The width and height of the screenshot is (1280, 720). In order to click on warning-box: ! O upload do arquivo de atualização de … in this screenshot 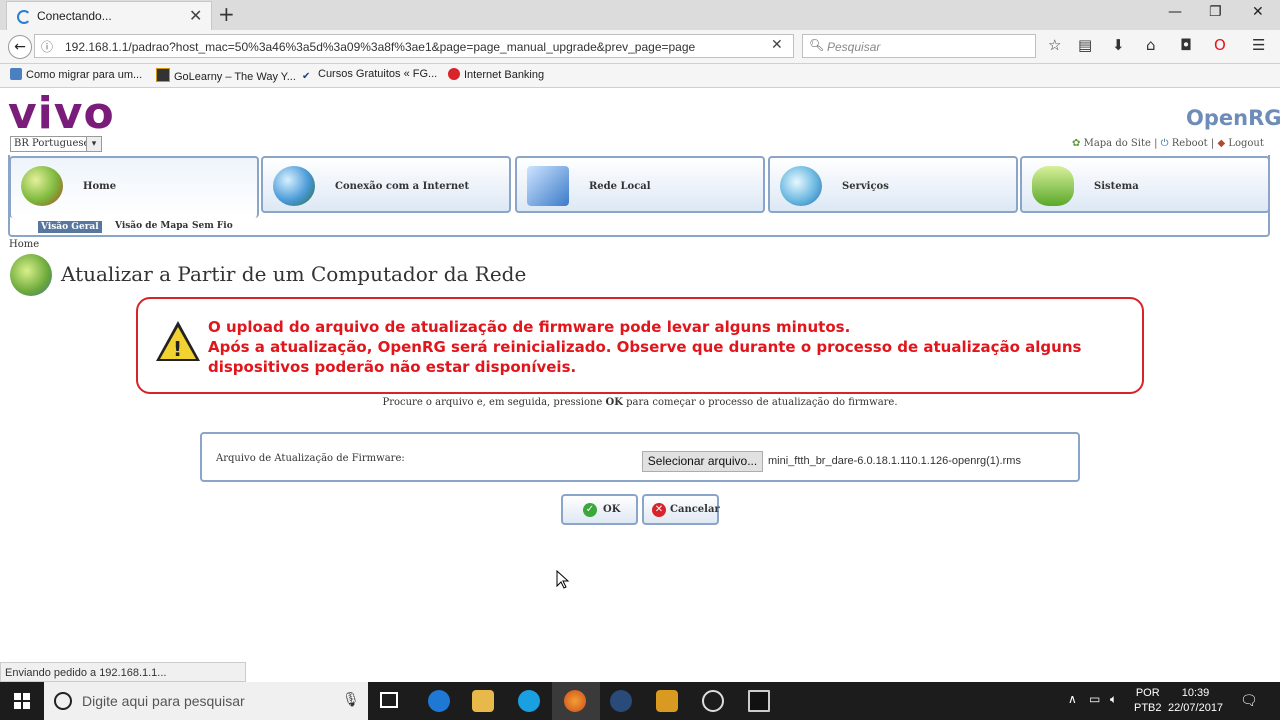, I will do `click(640, 345)`.